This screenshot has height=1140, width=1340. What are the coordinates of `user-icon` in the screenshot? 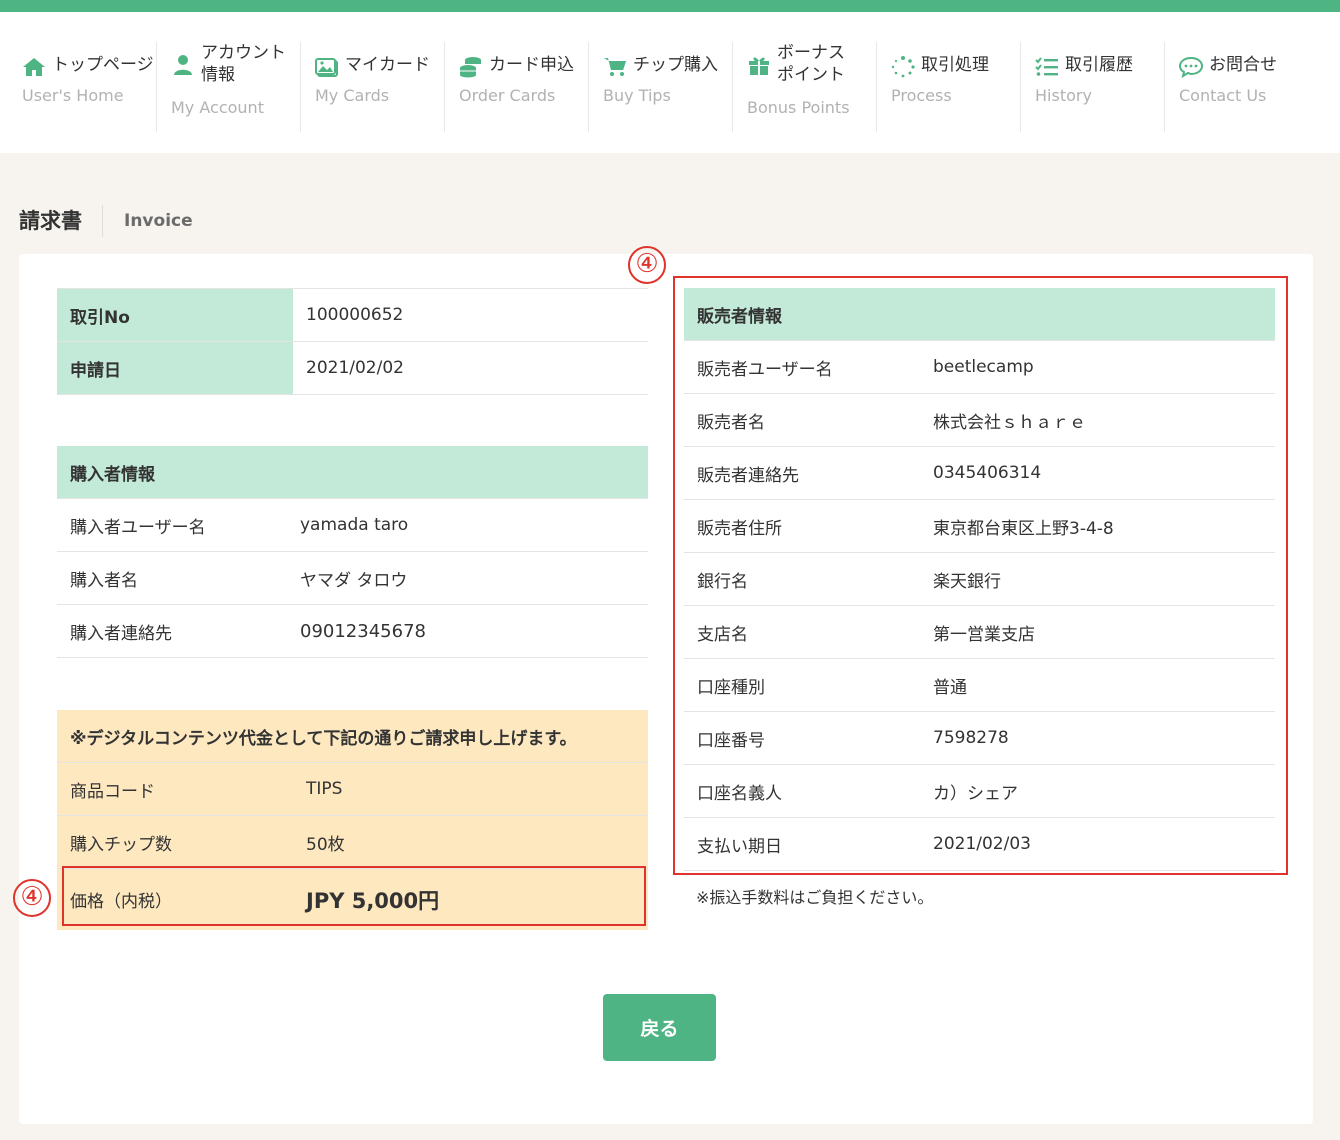 It's located at (183, 65).